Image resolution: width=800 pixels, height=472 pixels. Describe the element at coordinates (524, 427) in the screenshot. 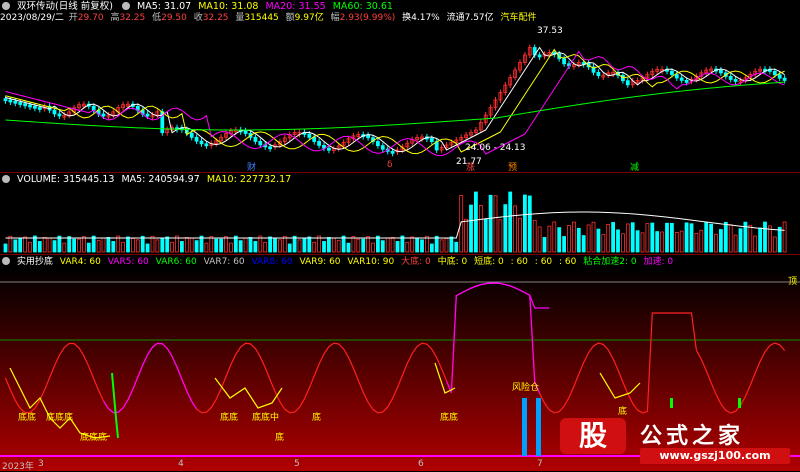

I see `blue-bar` at that location.